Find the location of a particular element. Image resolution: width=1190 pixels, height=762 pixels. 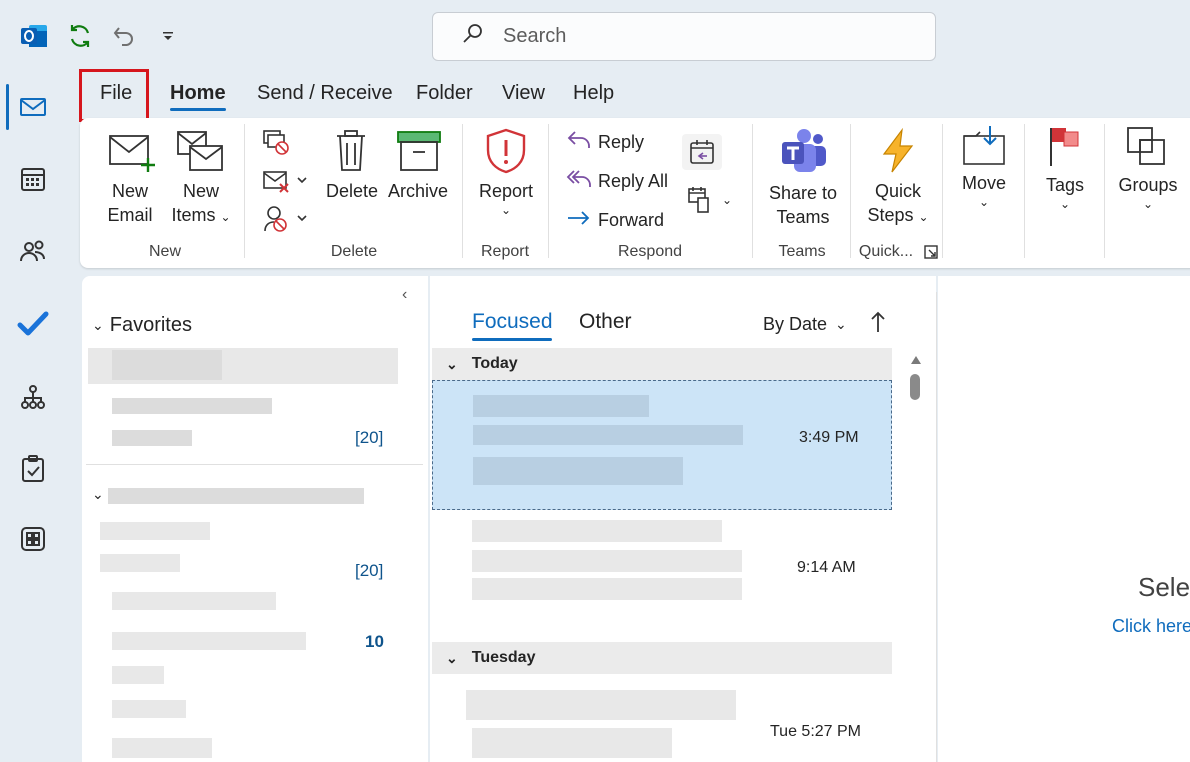

lightning-icon is located at coordinates (905, 153).